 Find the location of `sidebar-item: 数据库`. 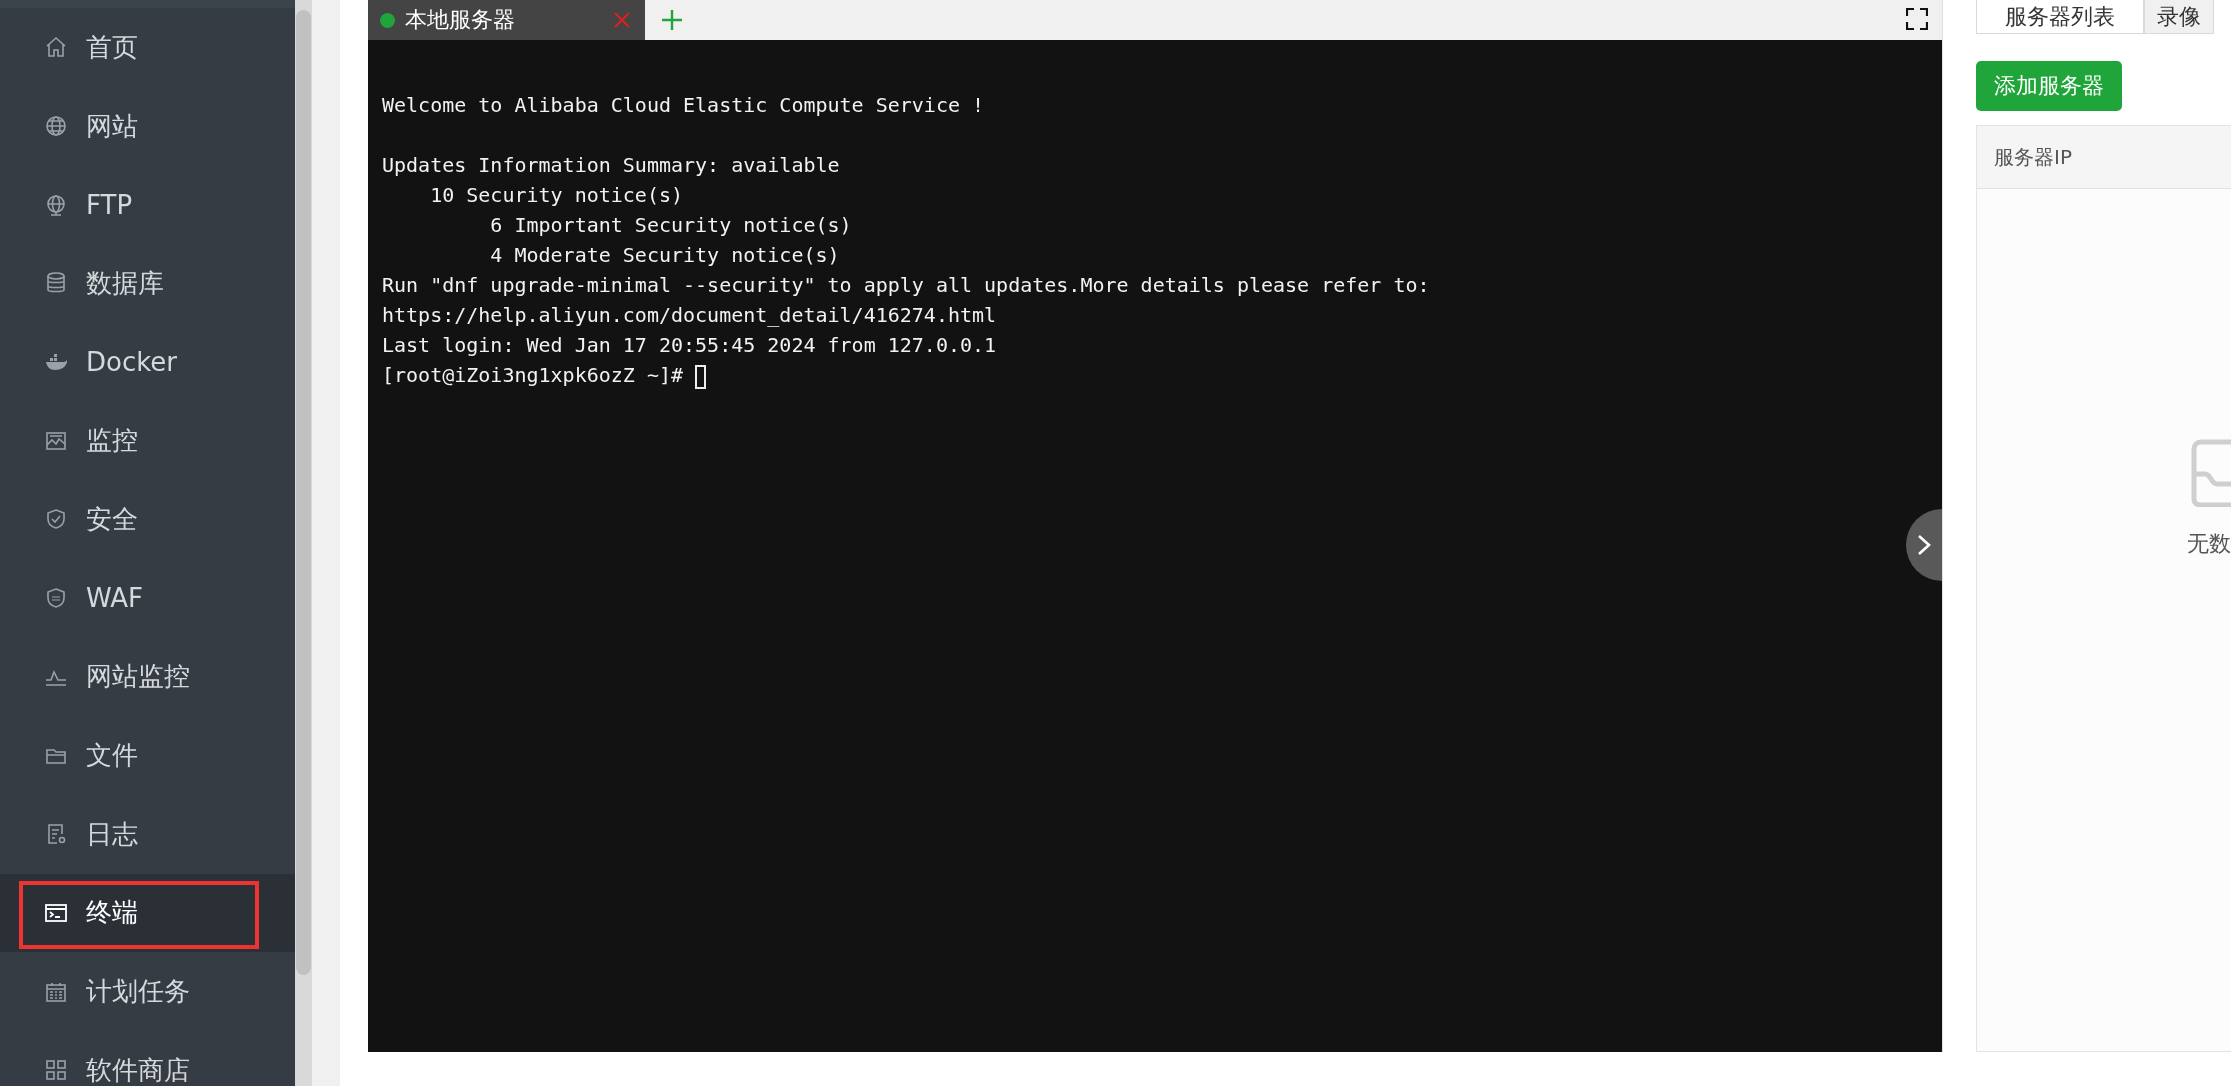

sidebar-item: 数据库 is located at coordinates (147, 283).